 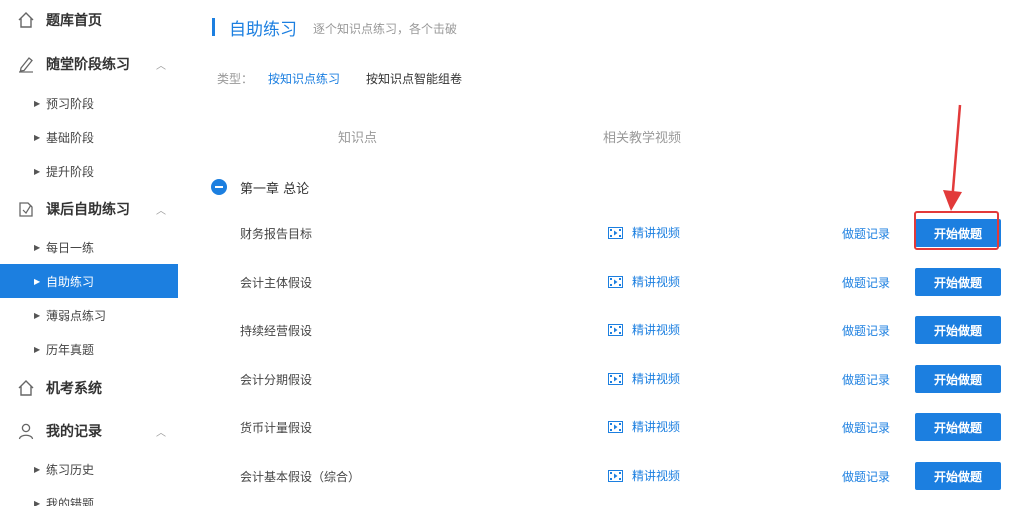 I want to click on knowledge-point-name: 会计分期假设, so click(x=276, y=380).